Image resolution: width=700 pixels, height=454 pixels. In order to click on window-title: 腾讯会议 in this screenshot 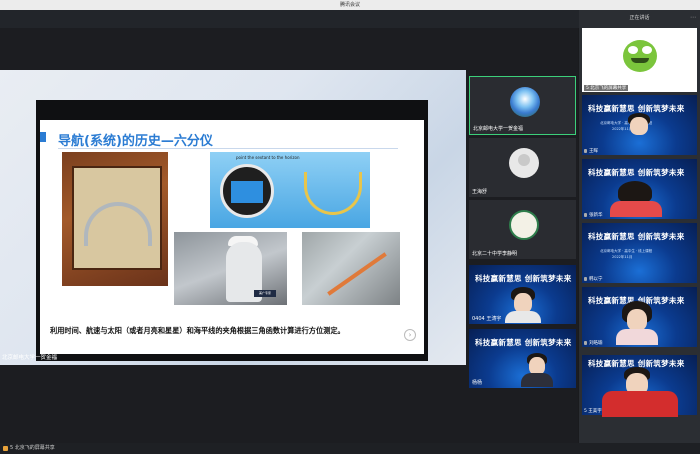, I will do `click(349, 5)`.